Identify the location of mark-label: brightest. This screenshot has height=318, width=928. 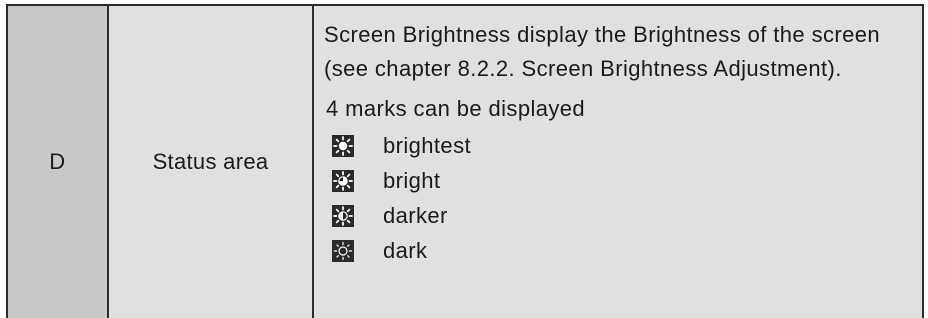
(427, 145).